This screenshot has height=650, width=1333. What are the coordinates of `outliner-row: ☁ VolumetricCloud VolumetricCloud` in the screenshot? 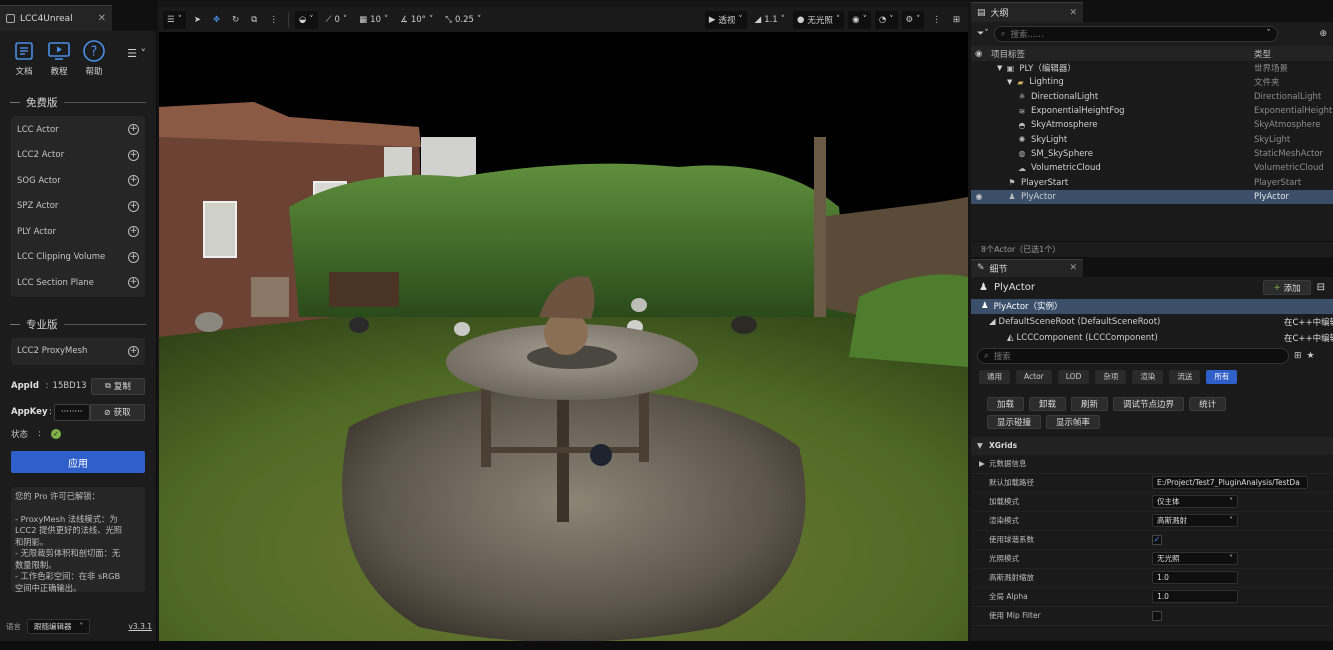 It's located at (1152, 168).